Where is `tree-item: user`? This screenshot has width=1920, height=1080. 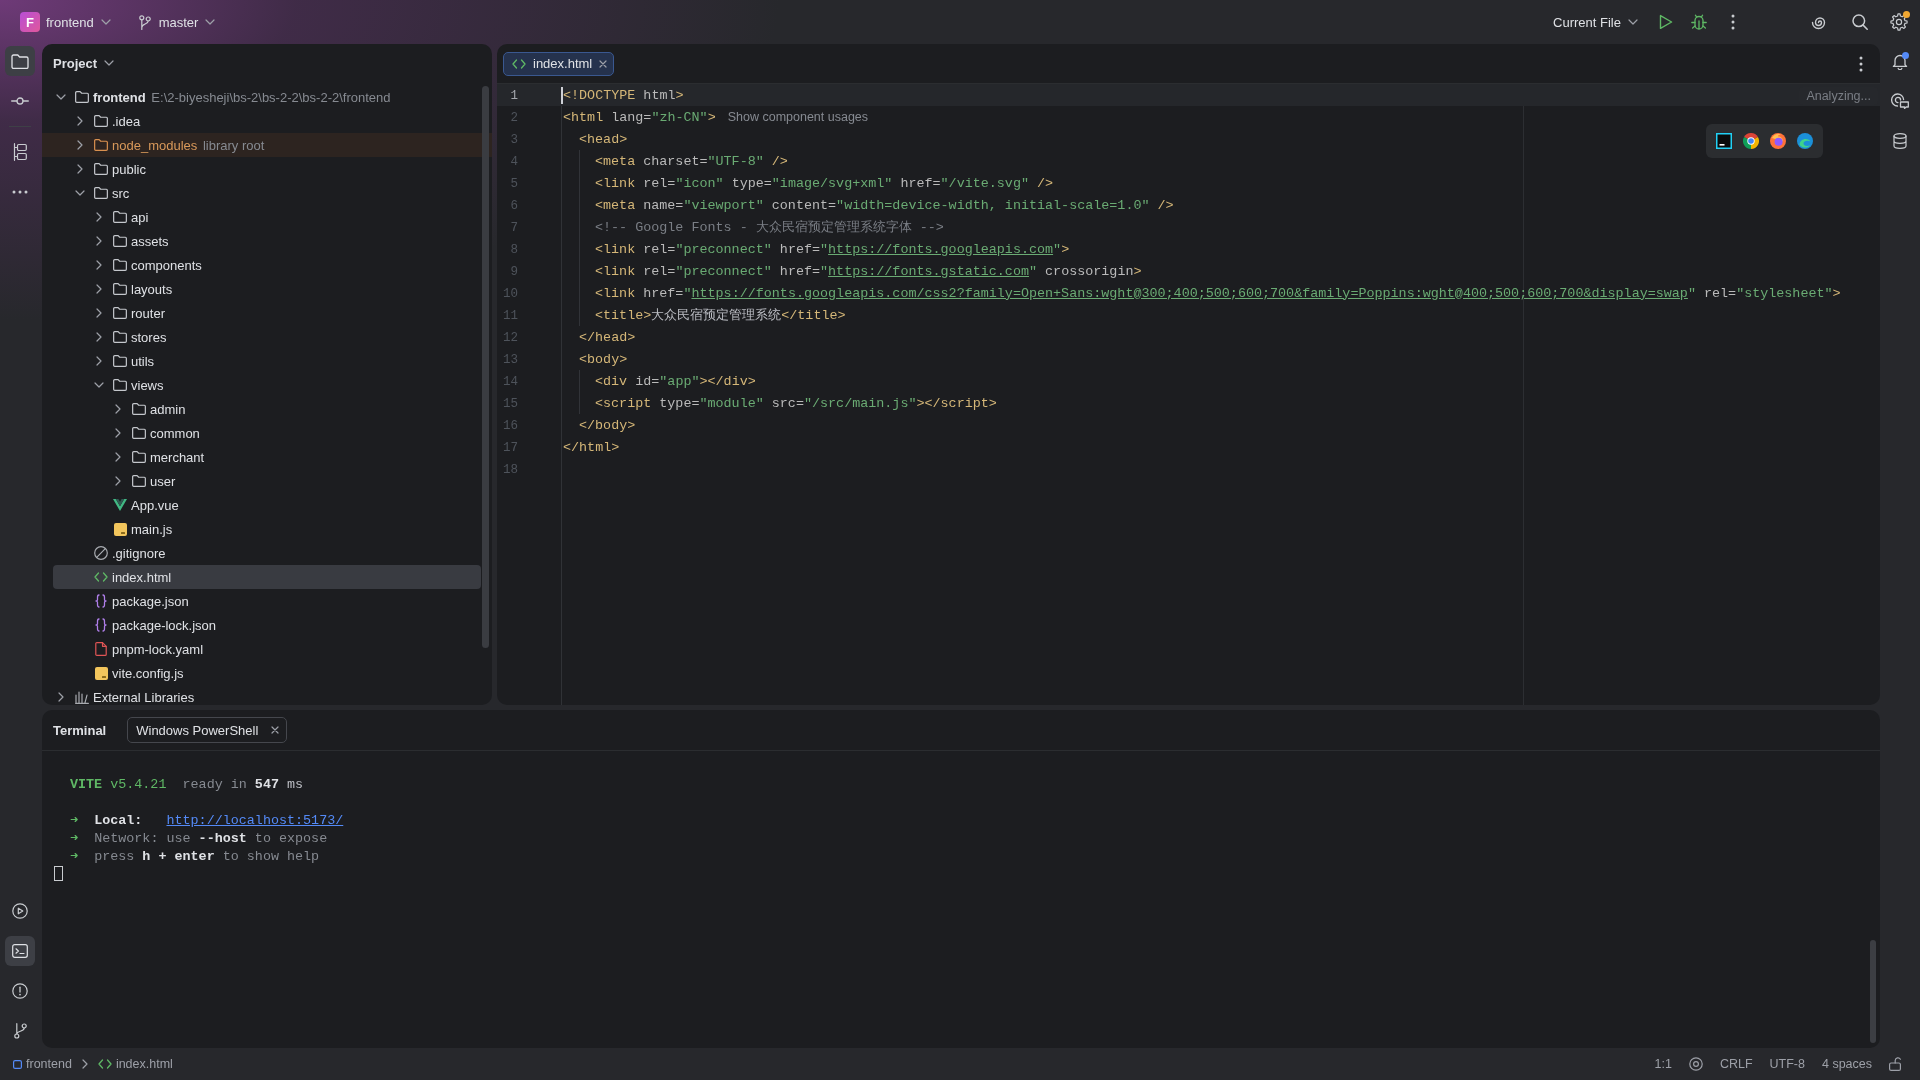 tree-item: user is located at coordinates (267, 481).